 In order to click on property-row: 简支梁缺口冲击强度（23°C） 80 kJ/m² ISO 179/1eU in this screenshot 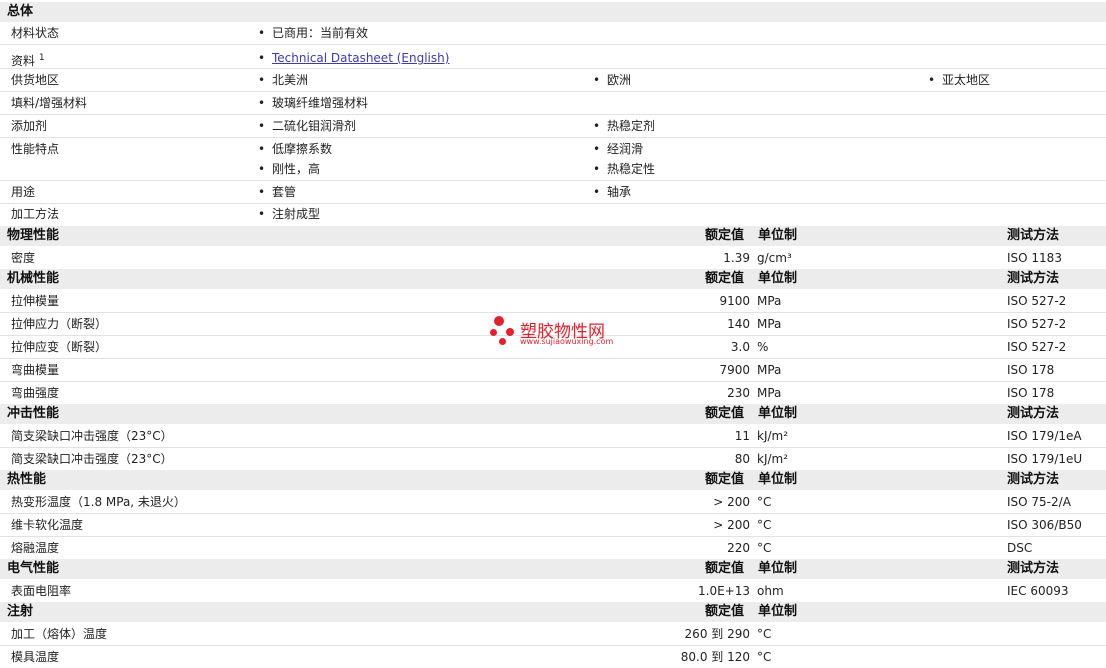, I will do `click(553, 458)`.